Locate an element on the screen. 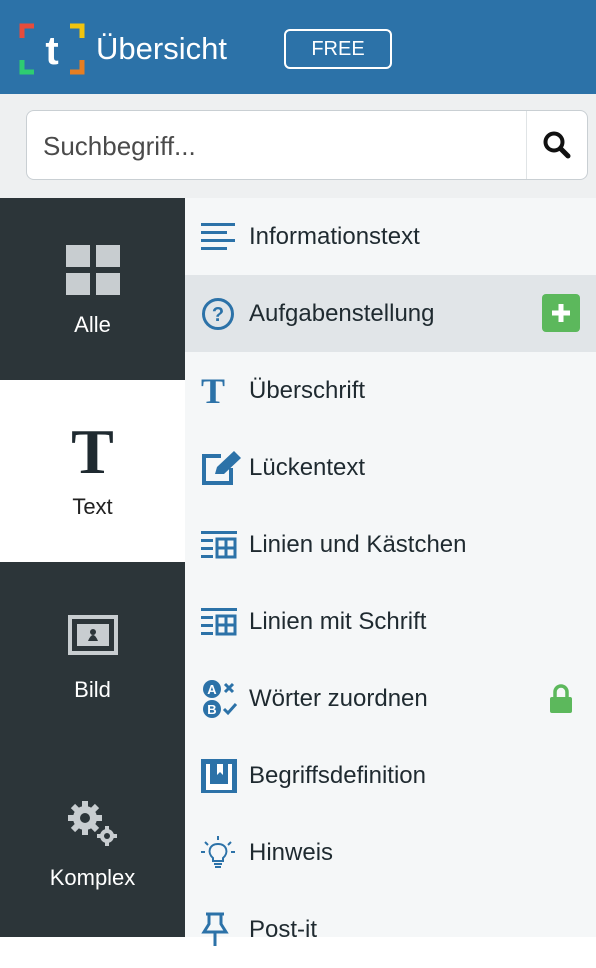  list-item-linien-mit-schrift: Linien mit Schrift is located at coordinates (390, 621).